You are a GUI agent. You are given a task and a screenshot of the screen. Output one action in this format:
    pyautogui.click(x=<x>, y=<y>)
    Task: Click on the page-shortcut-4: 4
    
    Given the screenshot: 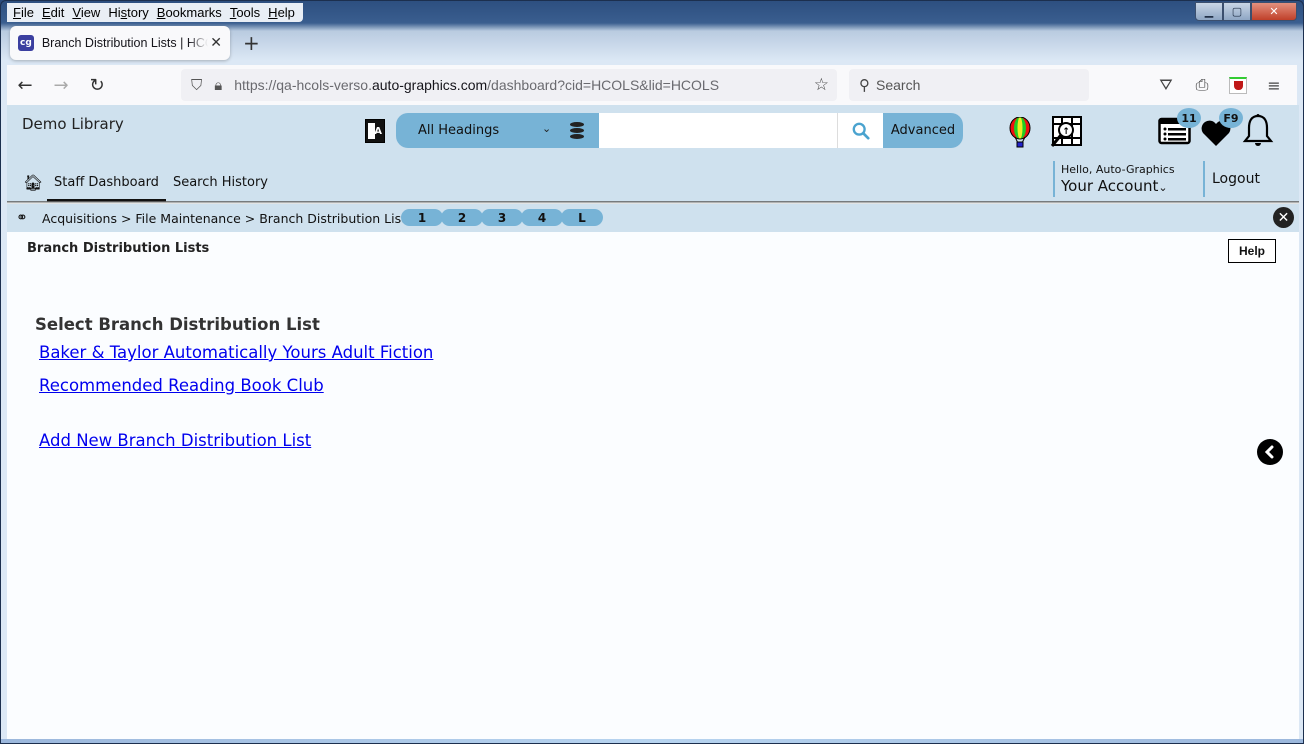 What is the action you would take?
    pyautogui.click(x=542, y=217)
    